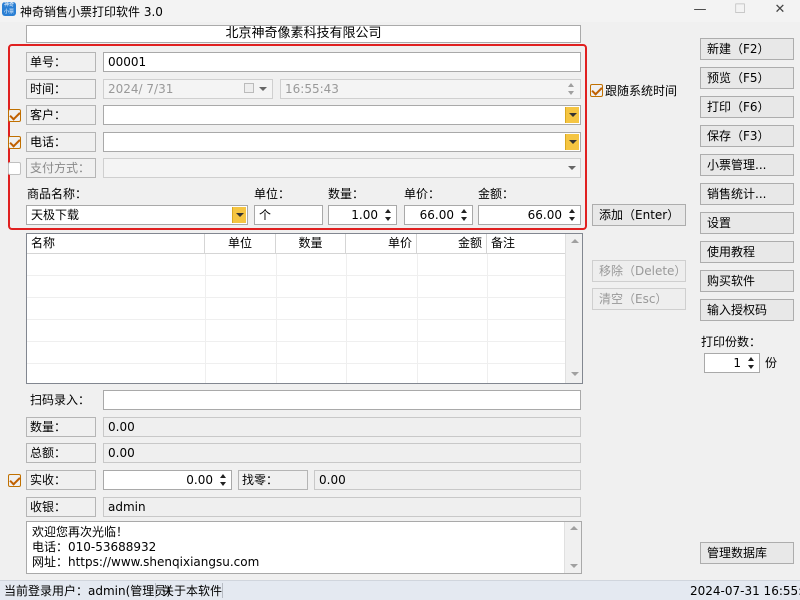  I want to click on print-copies-stepper: 1, so click(732, 363).